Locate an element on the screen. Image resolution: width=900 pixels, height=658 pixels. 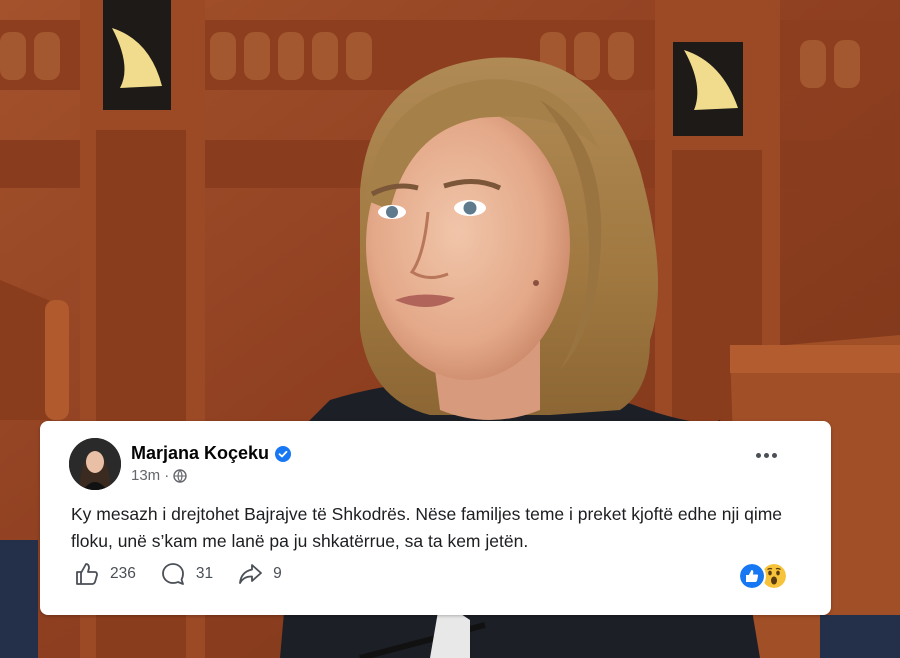
thumbs-up-icon is located at coordinates (87, 574).